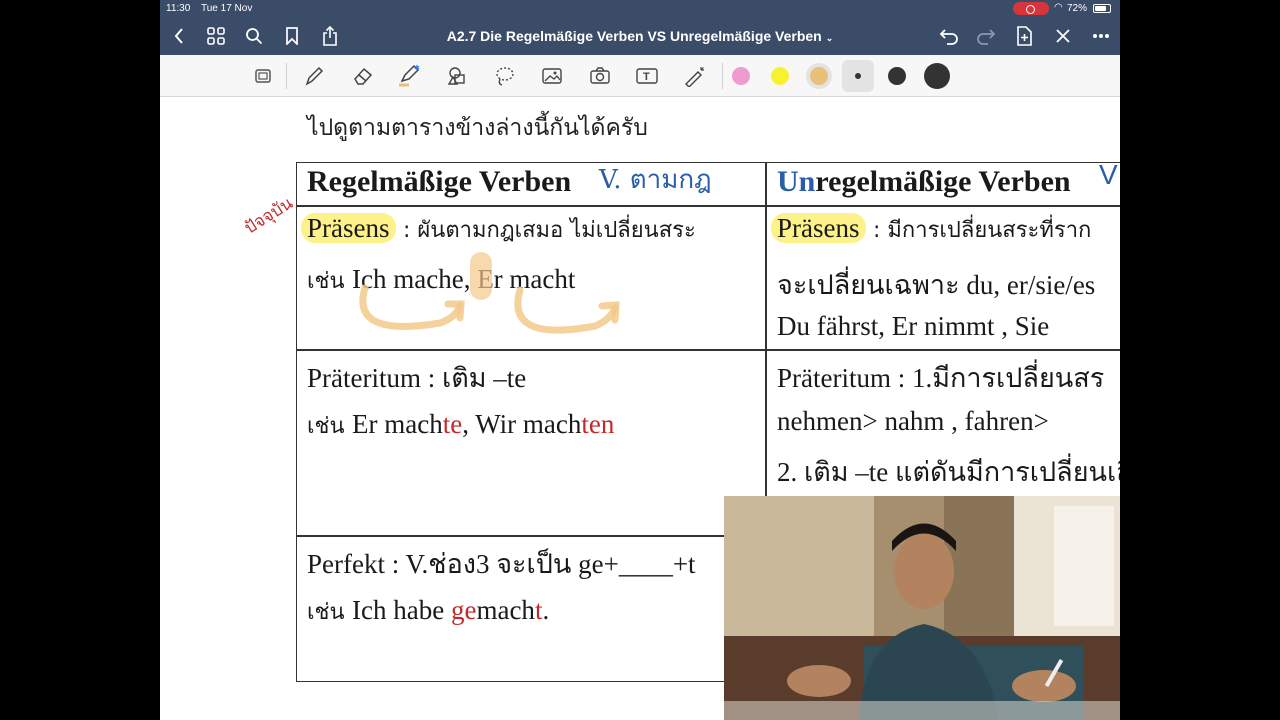 This screenshot has height=720, width=1280. What do you see at coordinates (549, 230) in the screenshot?
I see `left-praesens-description: : ผันตามกฎเสมอ ไม่เปลี่ยนสระ` at bounding box center [549, 230].